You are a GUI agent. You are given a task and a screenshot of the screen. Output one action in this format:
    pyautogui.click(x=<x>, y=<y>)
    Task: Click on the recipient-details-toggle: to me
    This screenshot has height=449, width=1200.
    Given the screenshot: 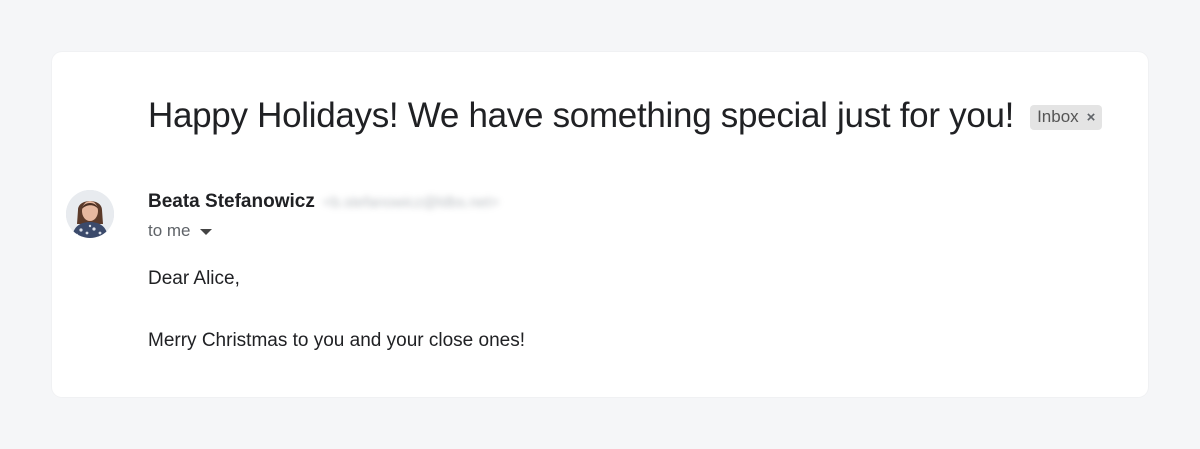 What is the action you would take?
    pyautogui.click(x=323, y=231)
    